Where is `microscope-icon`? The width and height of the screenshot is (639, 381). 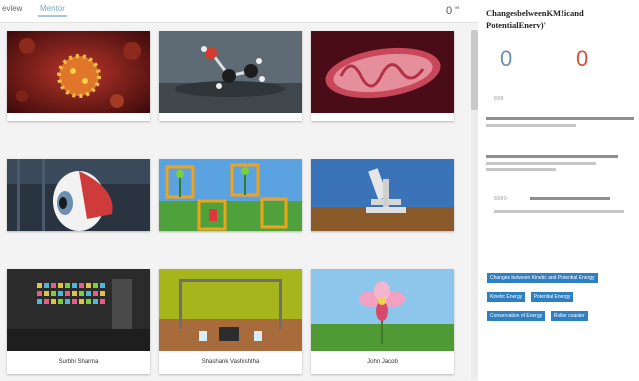 microscope-icon is located at coordinates (382, 195).